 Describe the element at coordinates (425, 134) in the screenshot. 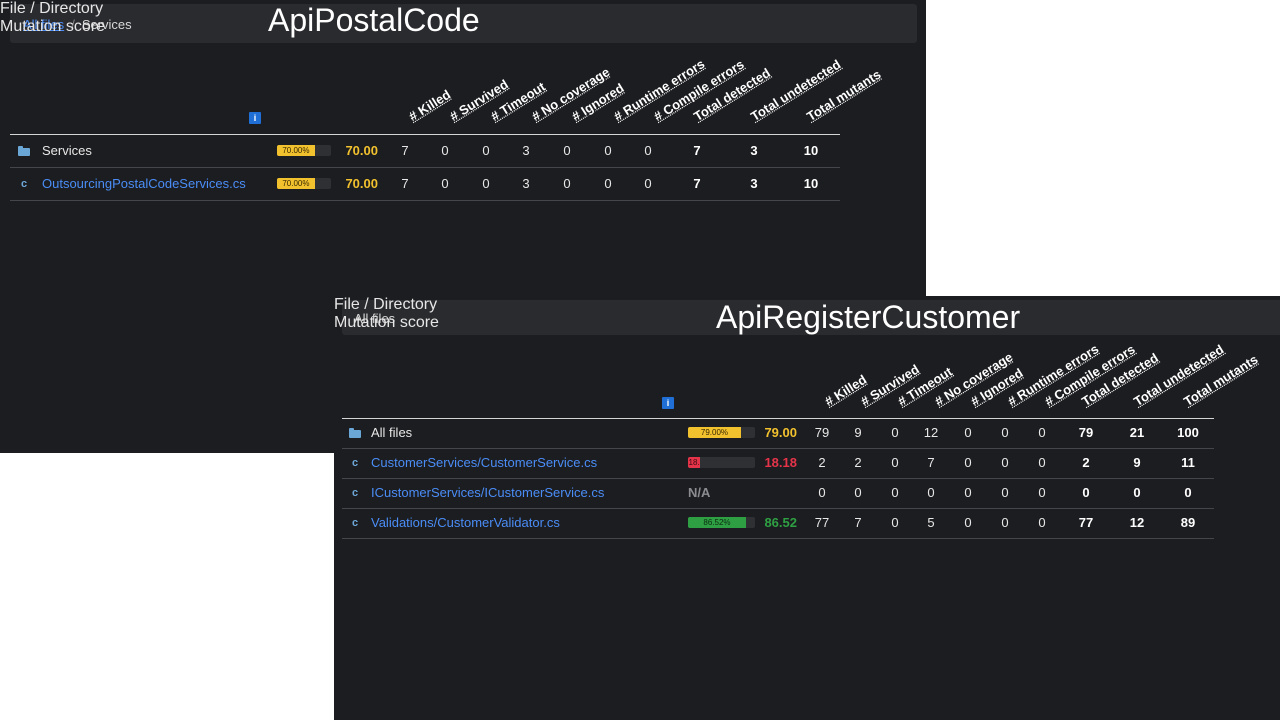

I see `header-divider` at that location.